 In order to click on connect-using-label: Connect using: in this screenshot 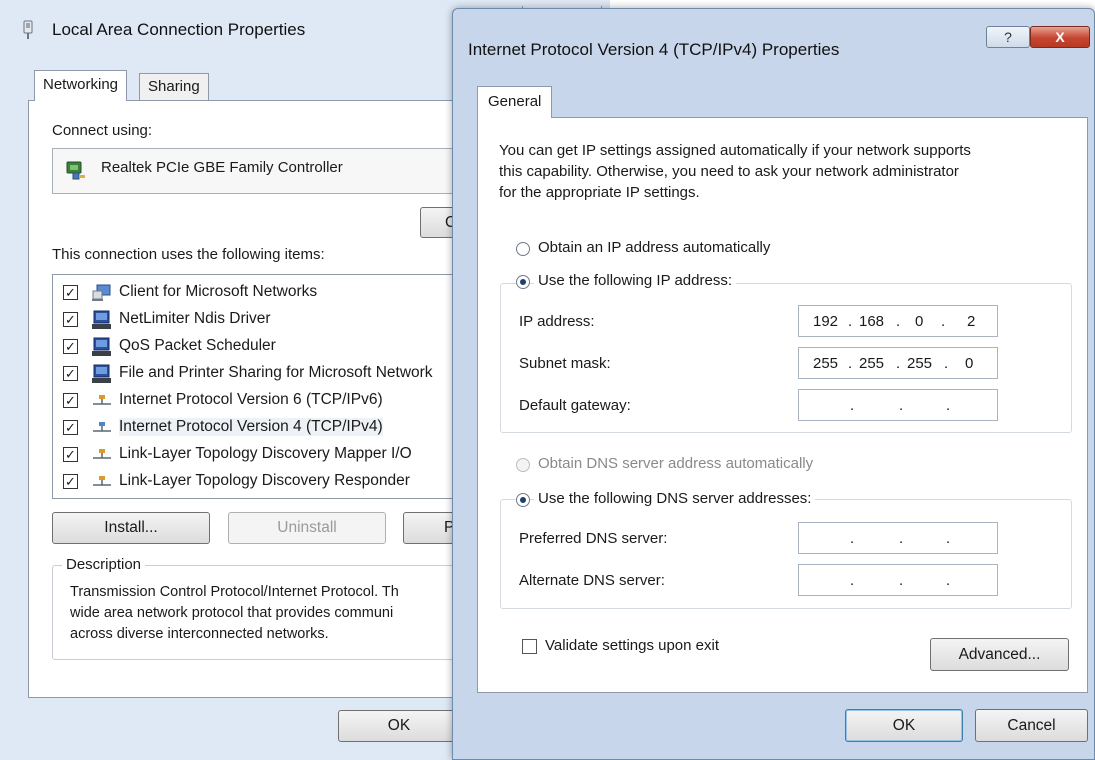, I will do `click(102, 130)`.